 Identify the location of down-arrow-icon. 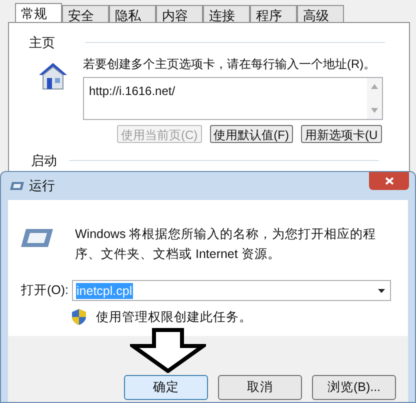
(168, 350).